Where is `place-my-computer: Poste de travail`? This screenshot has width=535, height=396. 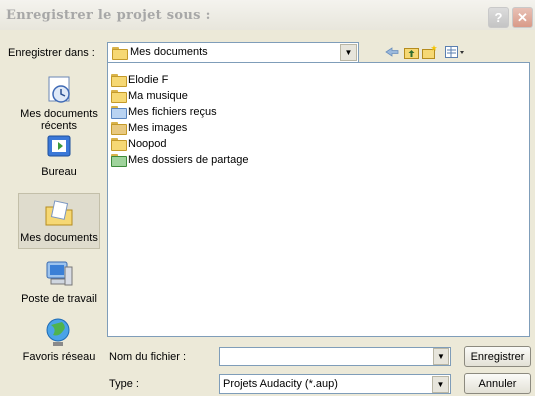
place-my-computer: Poste de travail is located at coordinates (59, 282).